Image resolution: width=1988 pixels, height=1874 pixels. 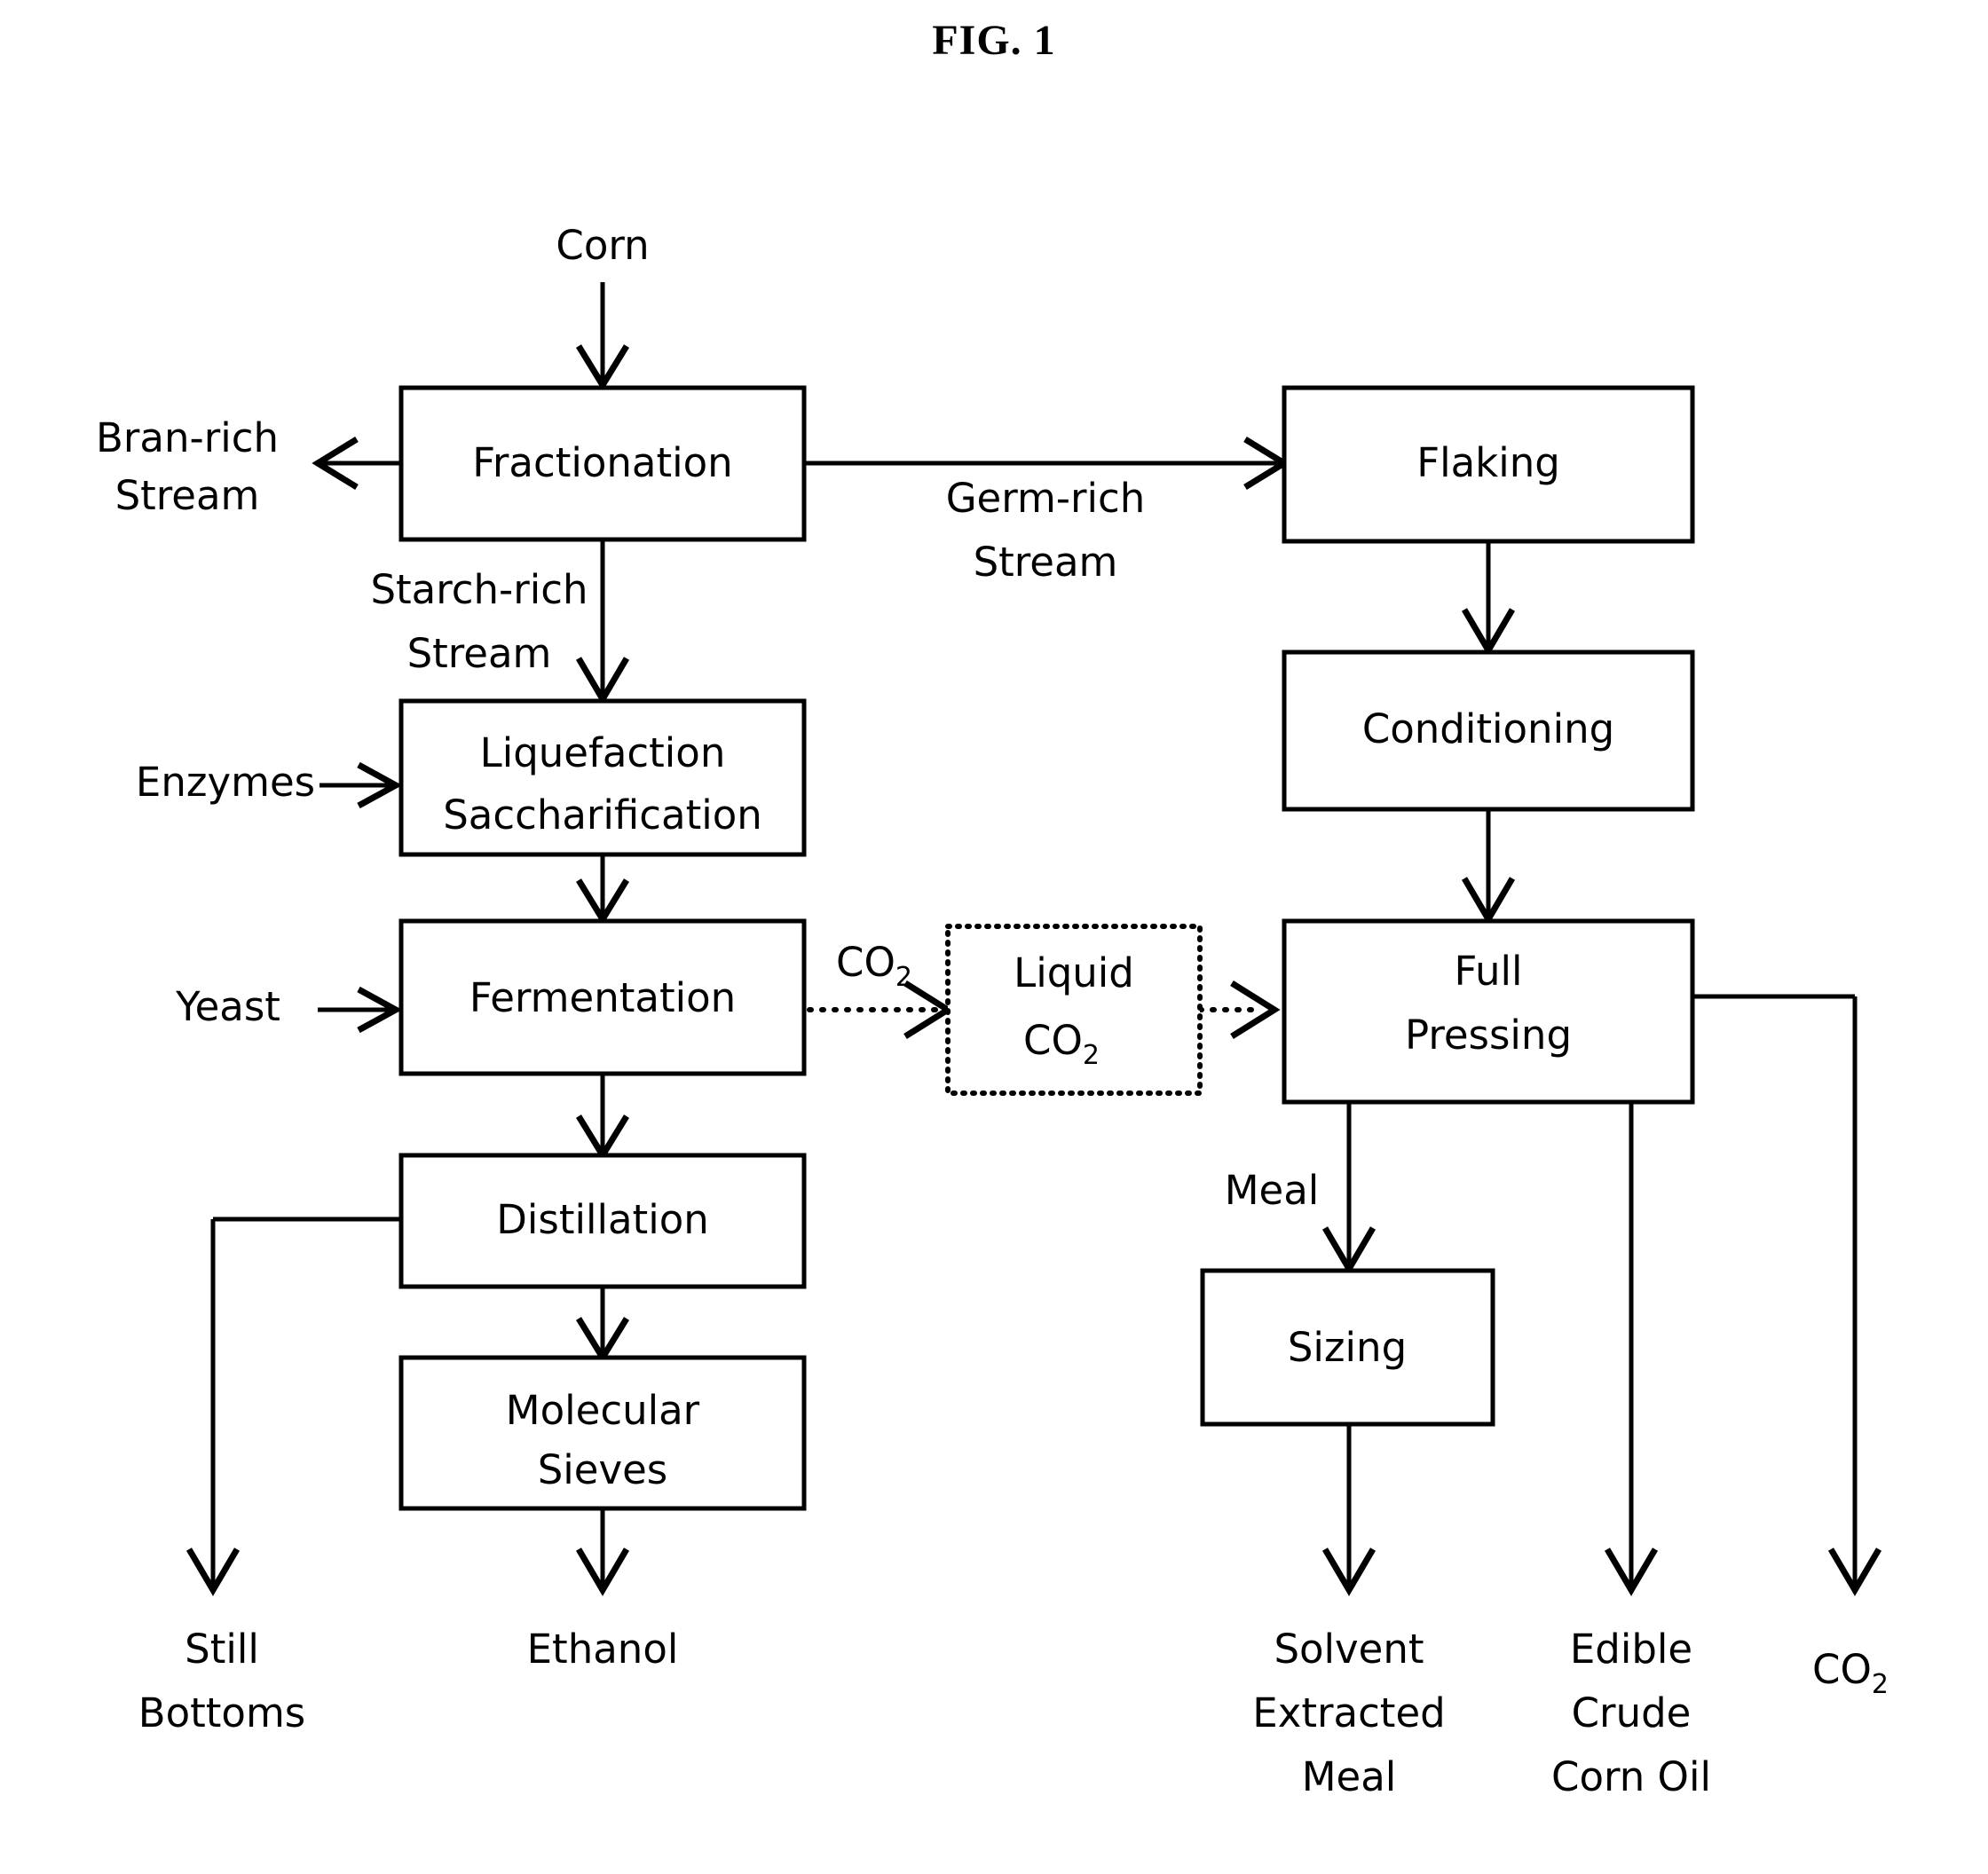 What do you see at coordinates (603, 1649) in the screenshot?
I see `output-label-ethanol: Ethanol` at bounding box center [603, 1649].